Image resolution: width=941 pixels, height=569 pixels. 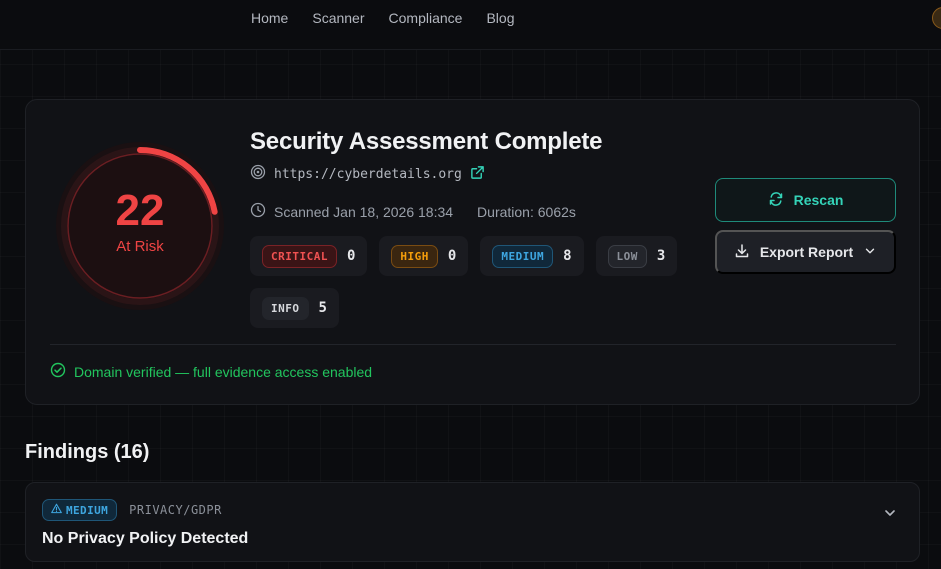 What do you see at coordinates (426, 141) in the screenshot?
I see `page-title: Security Assessment Complete` at bounding box center [426, 141].